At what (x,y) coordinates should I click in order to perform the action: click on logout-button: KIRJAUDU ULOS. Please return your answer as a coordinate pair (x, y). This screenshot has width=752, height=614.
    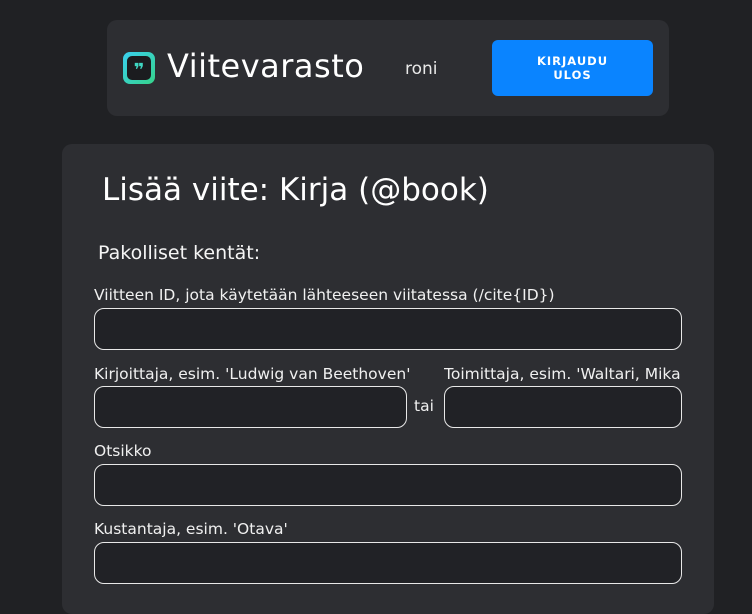
    Looking at the image, I should click on (572, 68).